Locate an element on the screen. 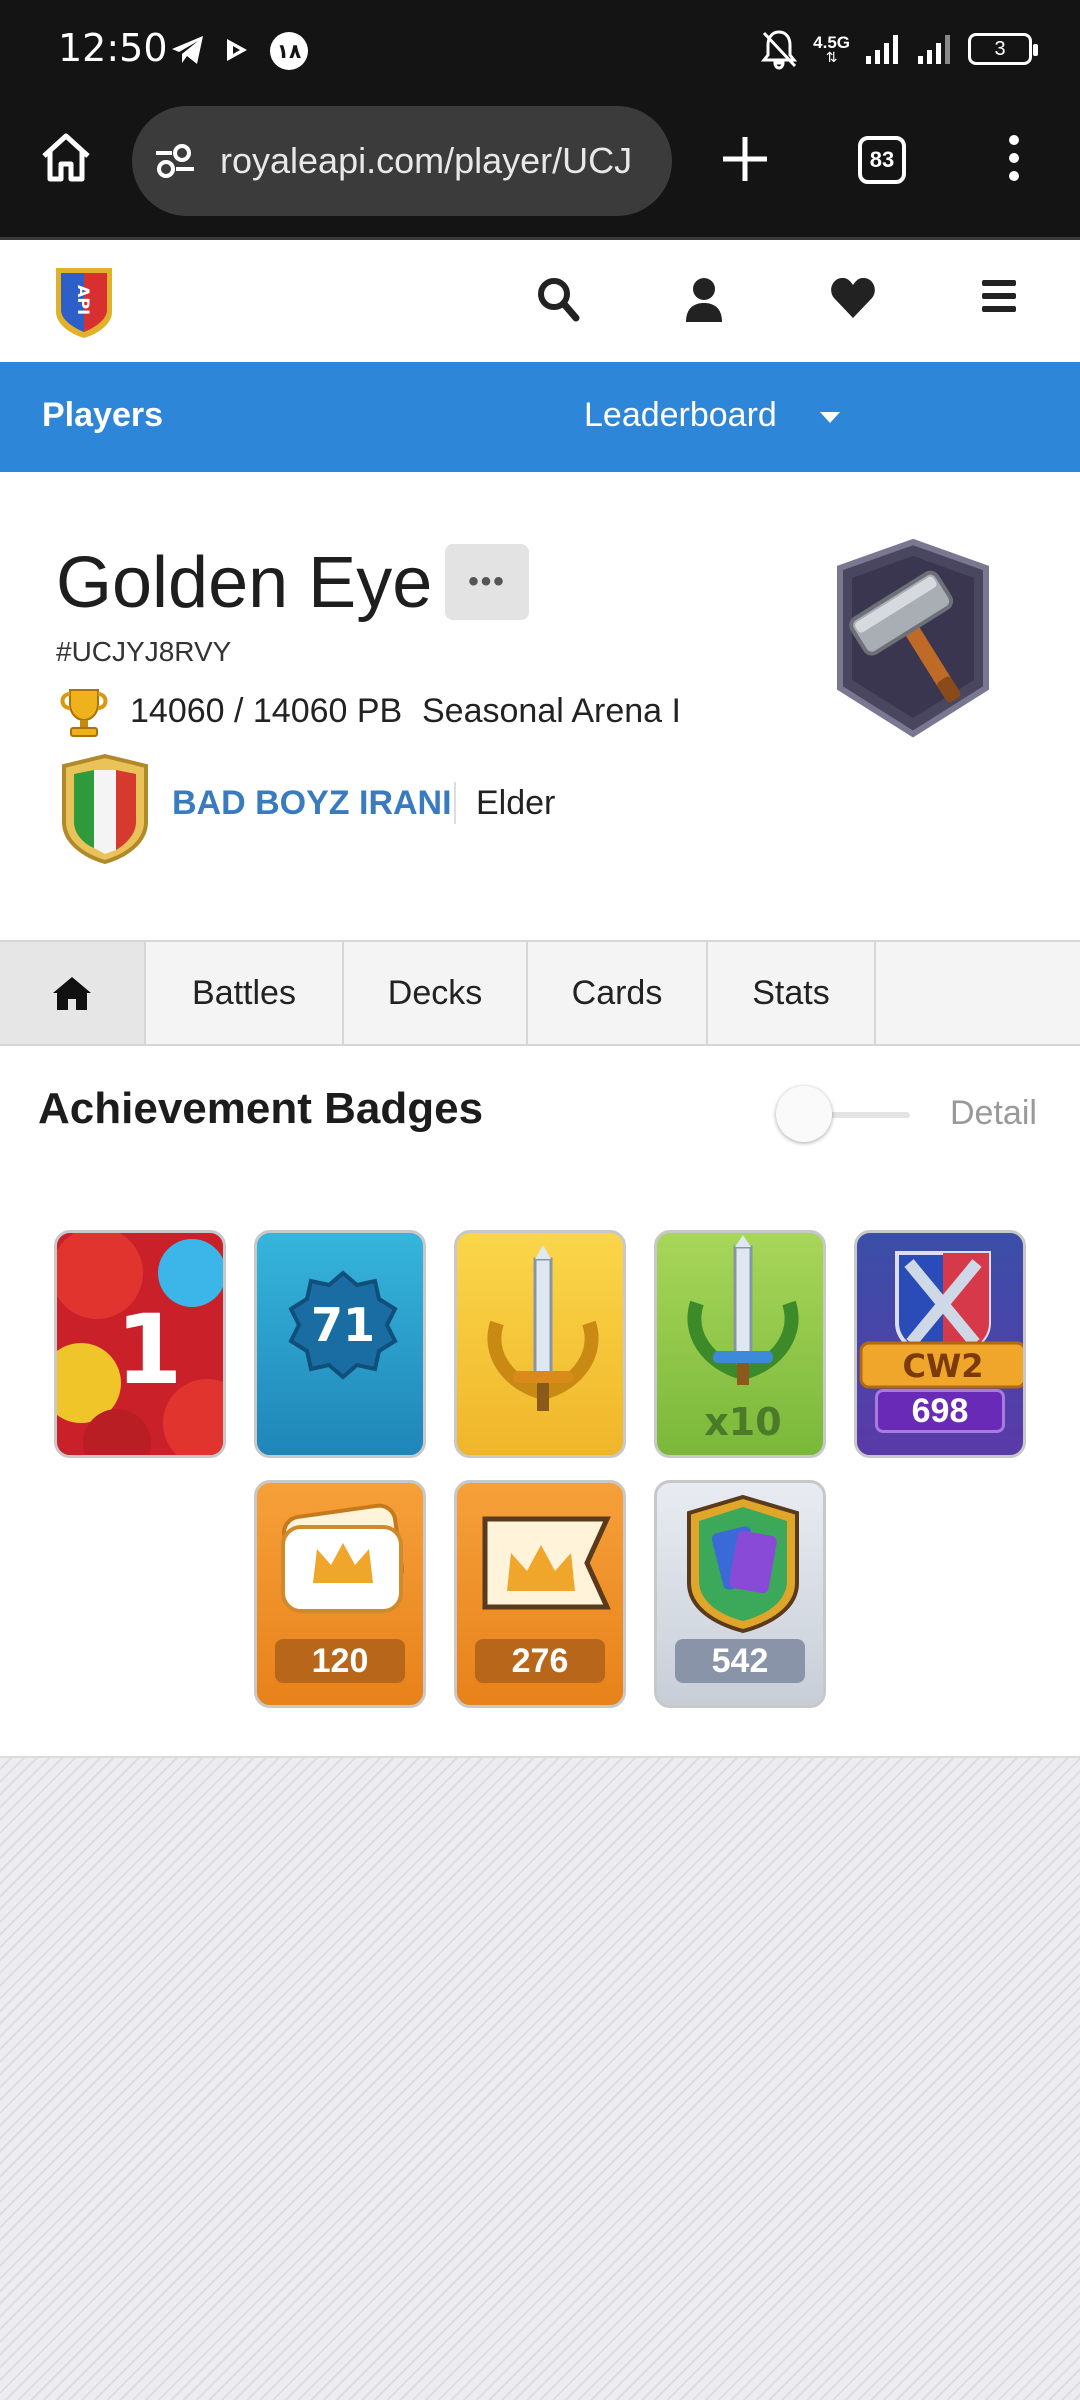  green-sword-badge: x10 is located at coordinates (740, 1344).